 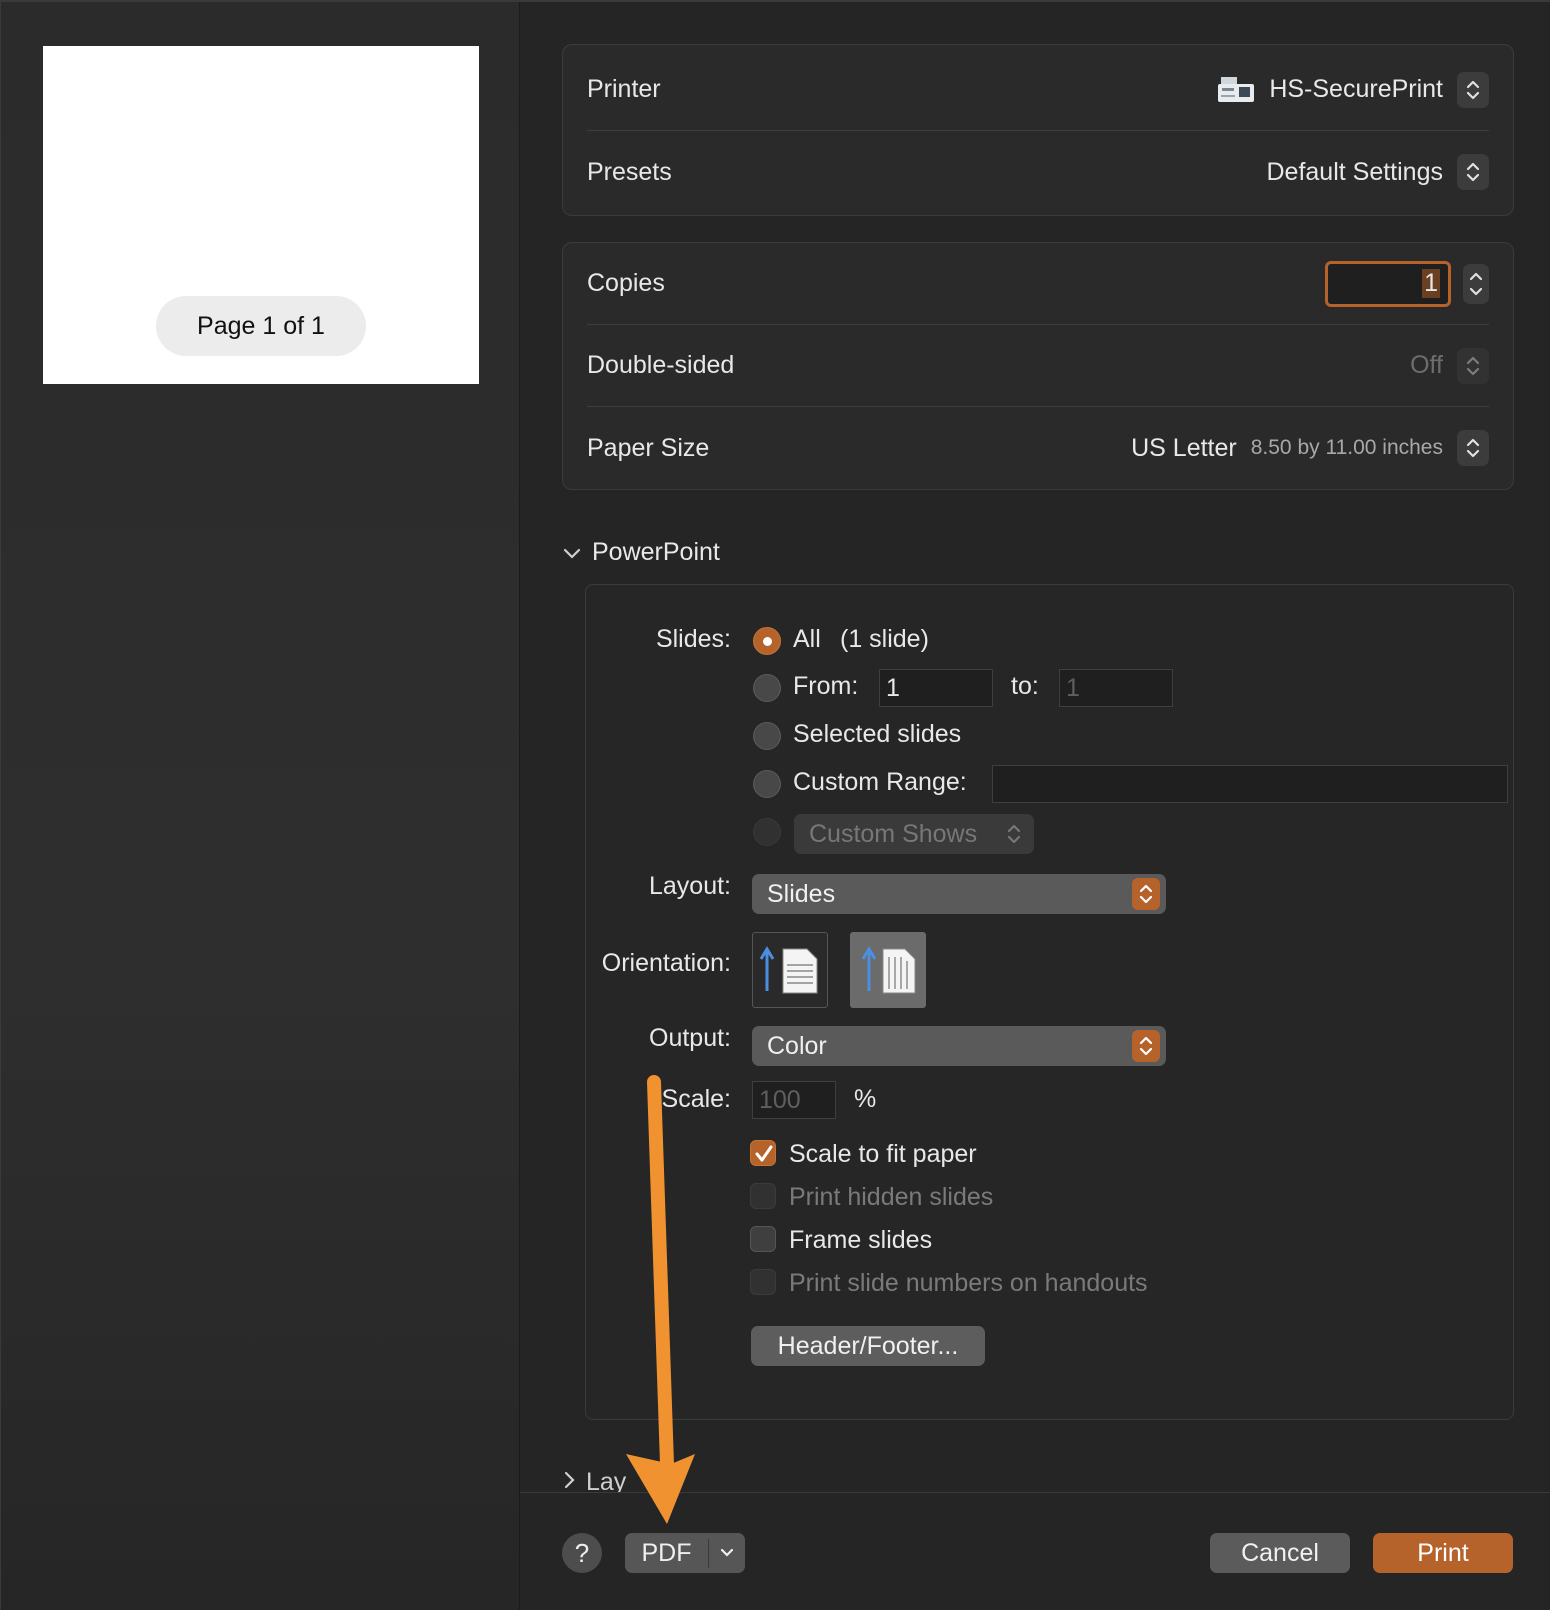 What do you see at coordinates (1355, 171) in the screenshot?
I see `presets-value: Default Settings` at bounding box center [1355, 171].